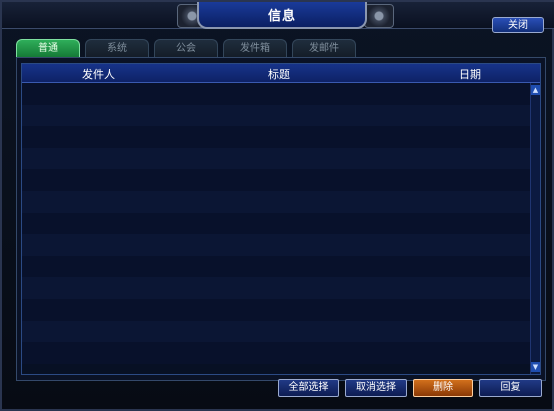 The height and width of the screenshot is (411, 554). I want to click on close-button: 关闭, so click(518, 25).